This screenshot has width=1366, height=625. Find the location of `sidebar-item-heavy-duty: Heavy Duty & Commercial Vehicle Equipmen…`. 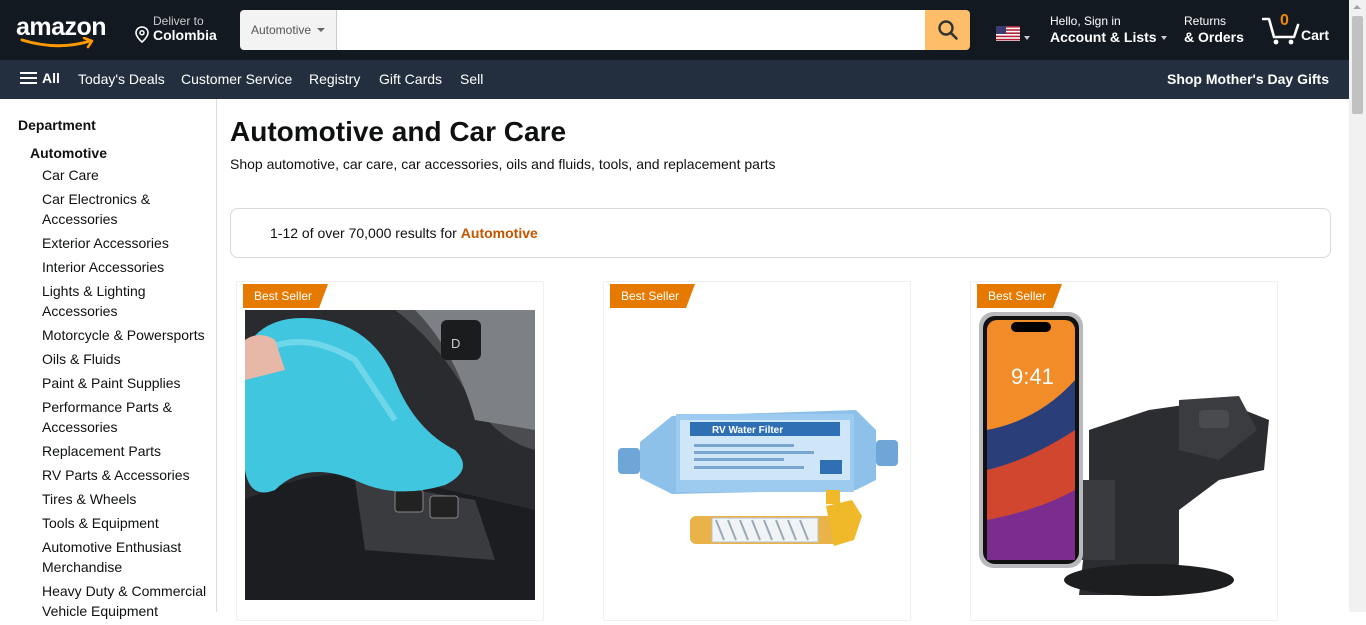

sidebar-item-heavy-duty: Heavy Duty & Commercial Vehicle Equipmen… is located at coordinates (128, 601).